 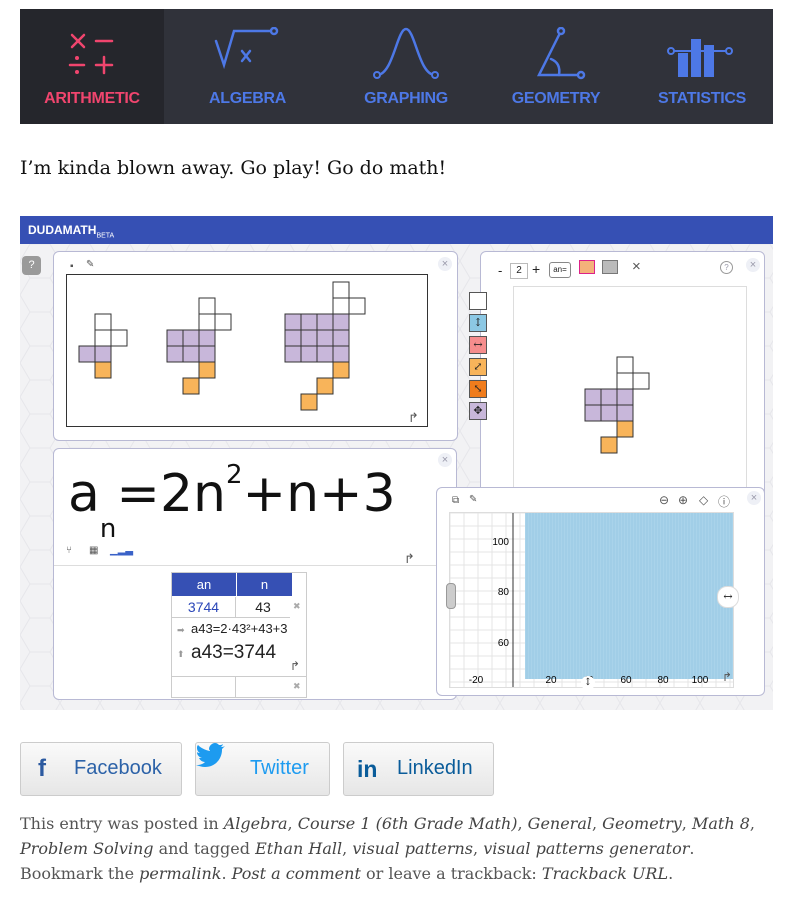 I want to click on stepper-plus: +, so click(x=536, y=269).